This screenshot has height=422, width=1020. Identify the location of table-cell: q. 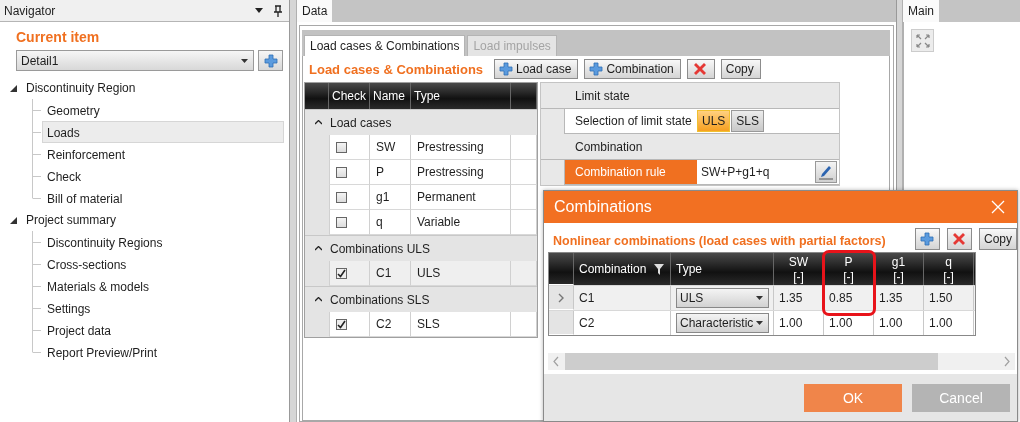
(390, 222).